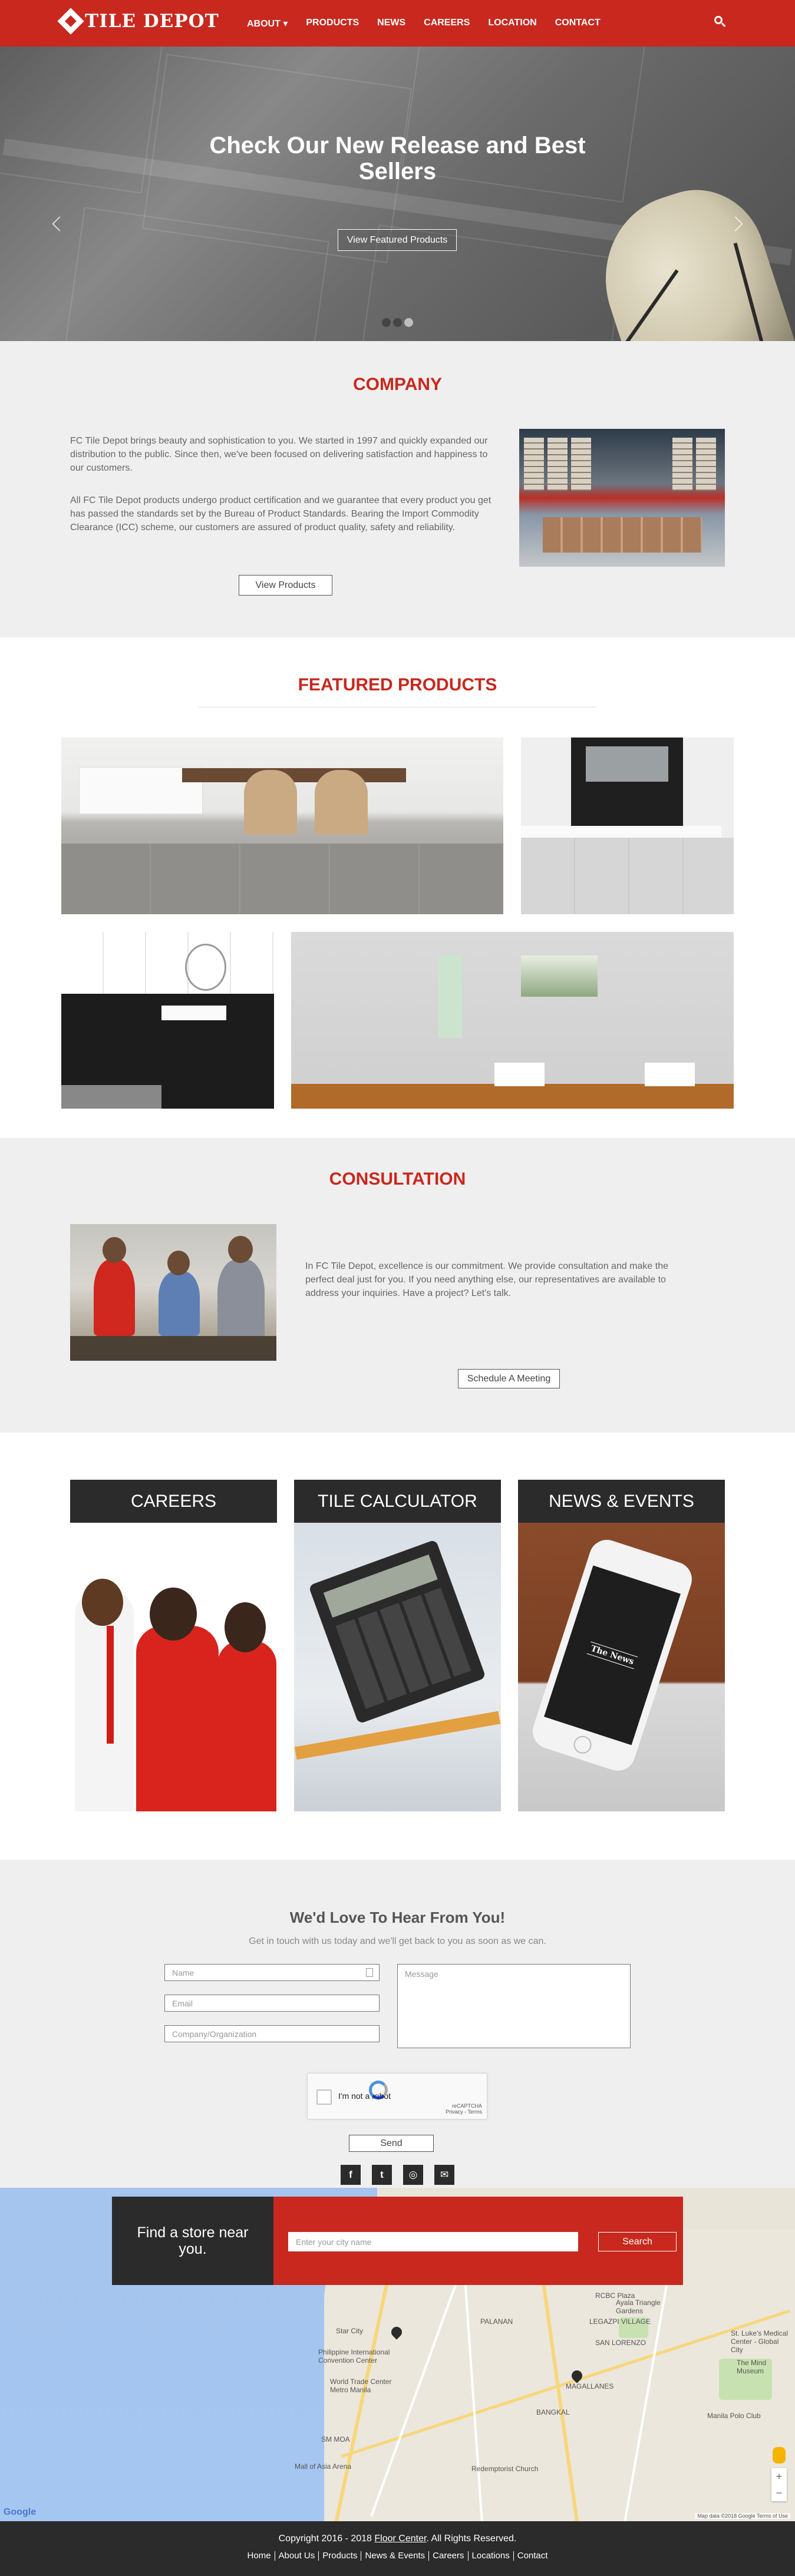 The image size is (795, 2576). What do you see at coordinates (512, 23) in the screenshot?
I see `nav-location: LOCATION` at bounding box center [512, 23].